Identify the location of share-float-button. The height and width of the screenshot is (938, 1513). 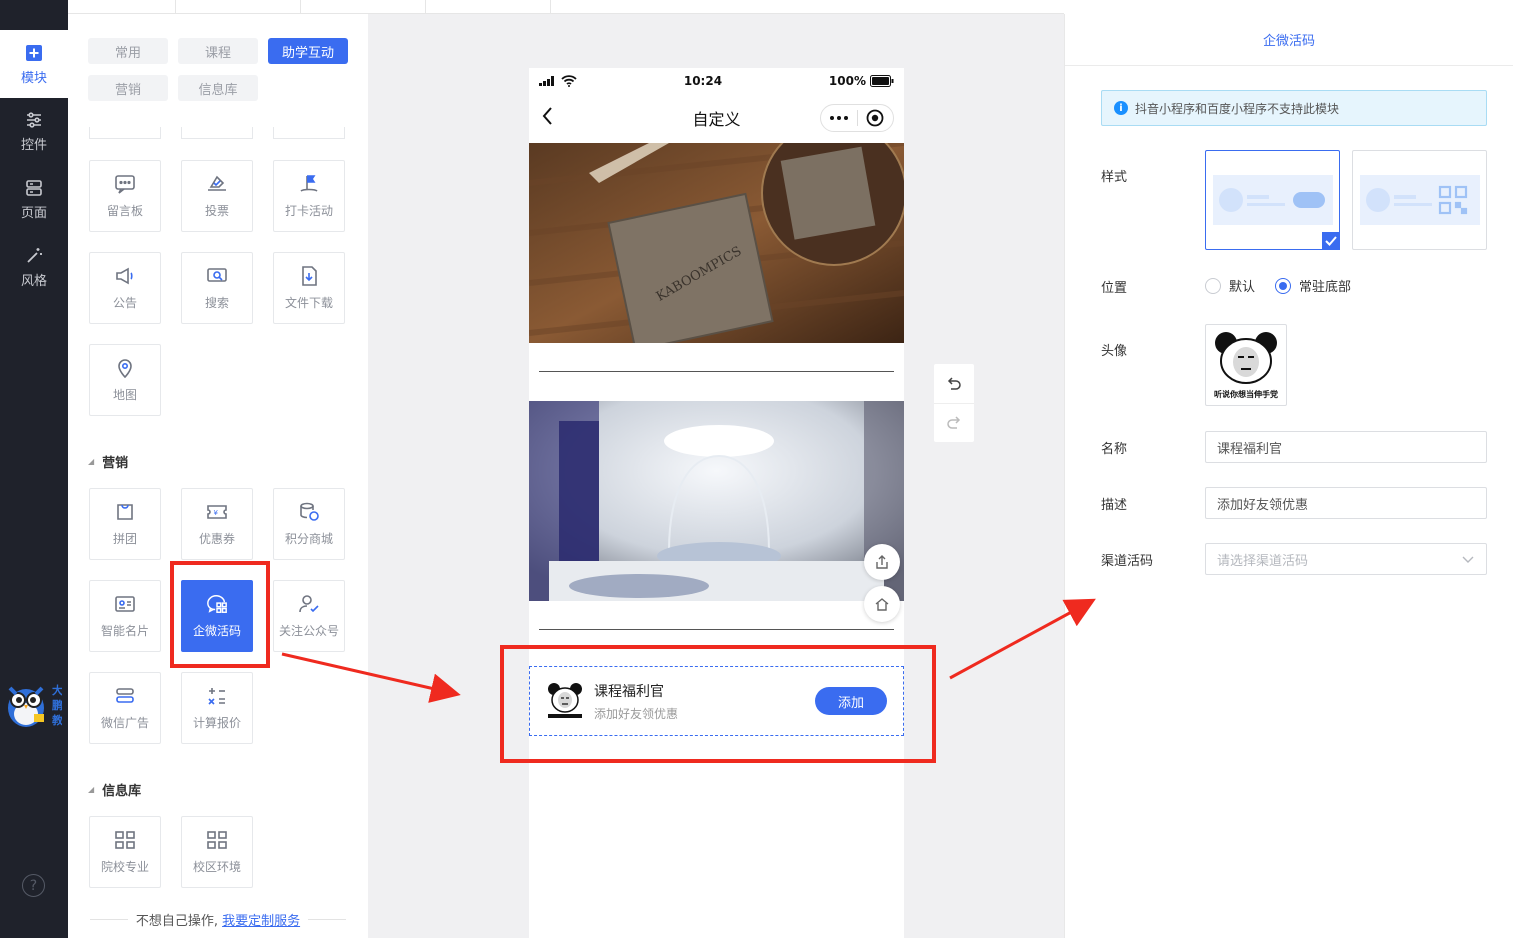
(882, 562).